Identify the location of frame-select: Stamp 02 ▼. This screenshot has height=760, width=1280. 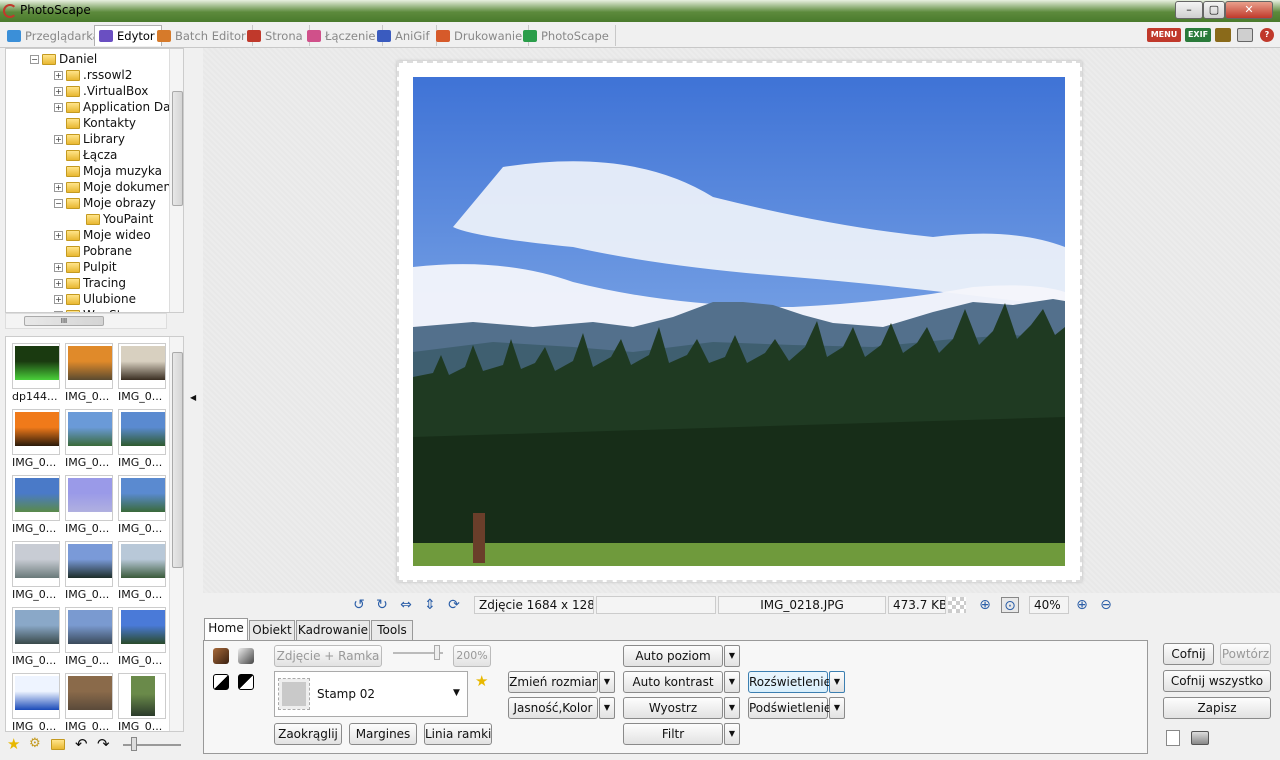
(371, 694).